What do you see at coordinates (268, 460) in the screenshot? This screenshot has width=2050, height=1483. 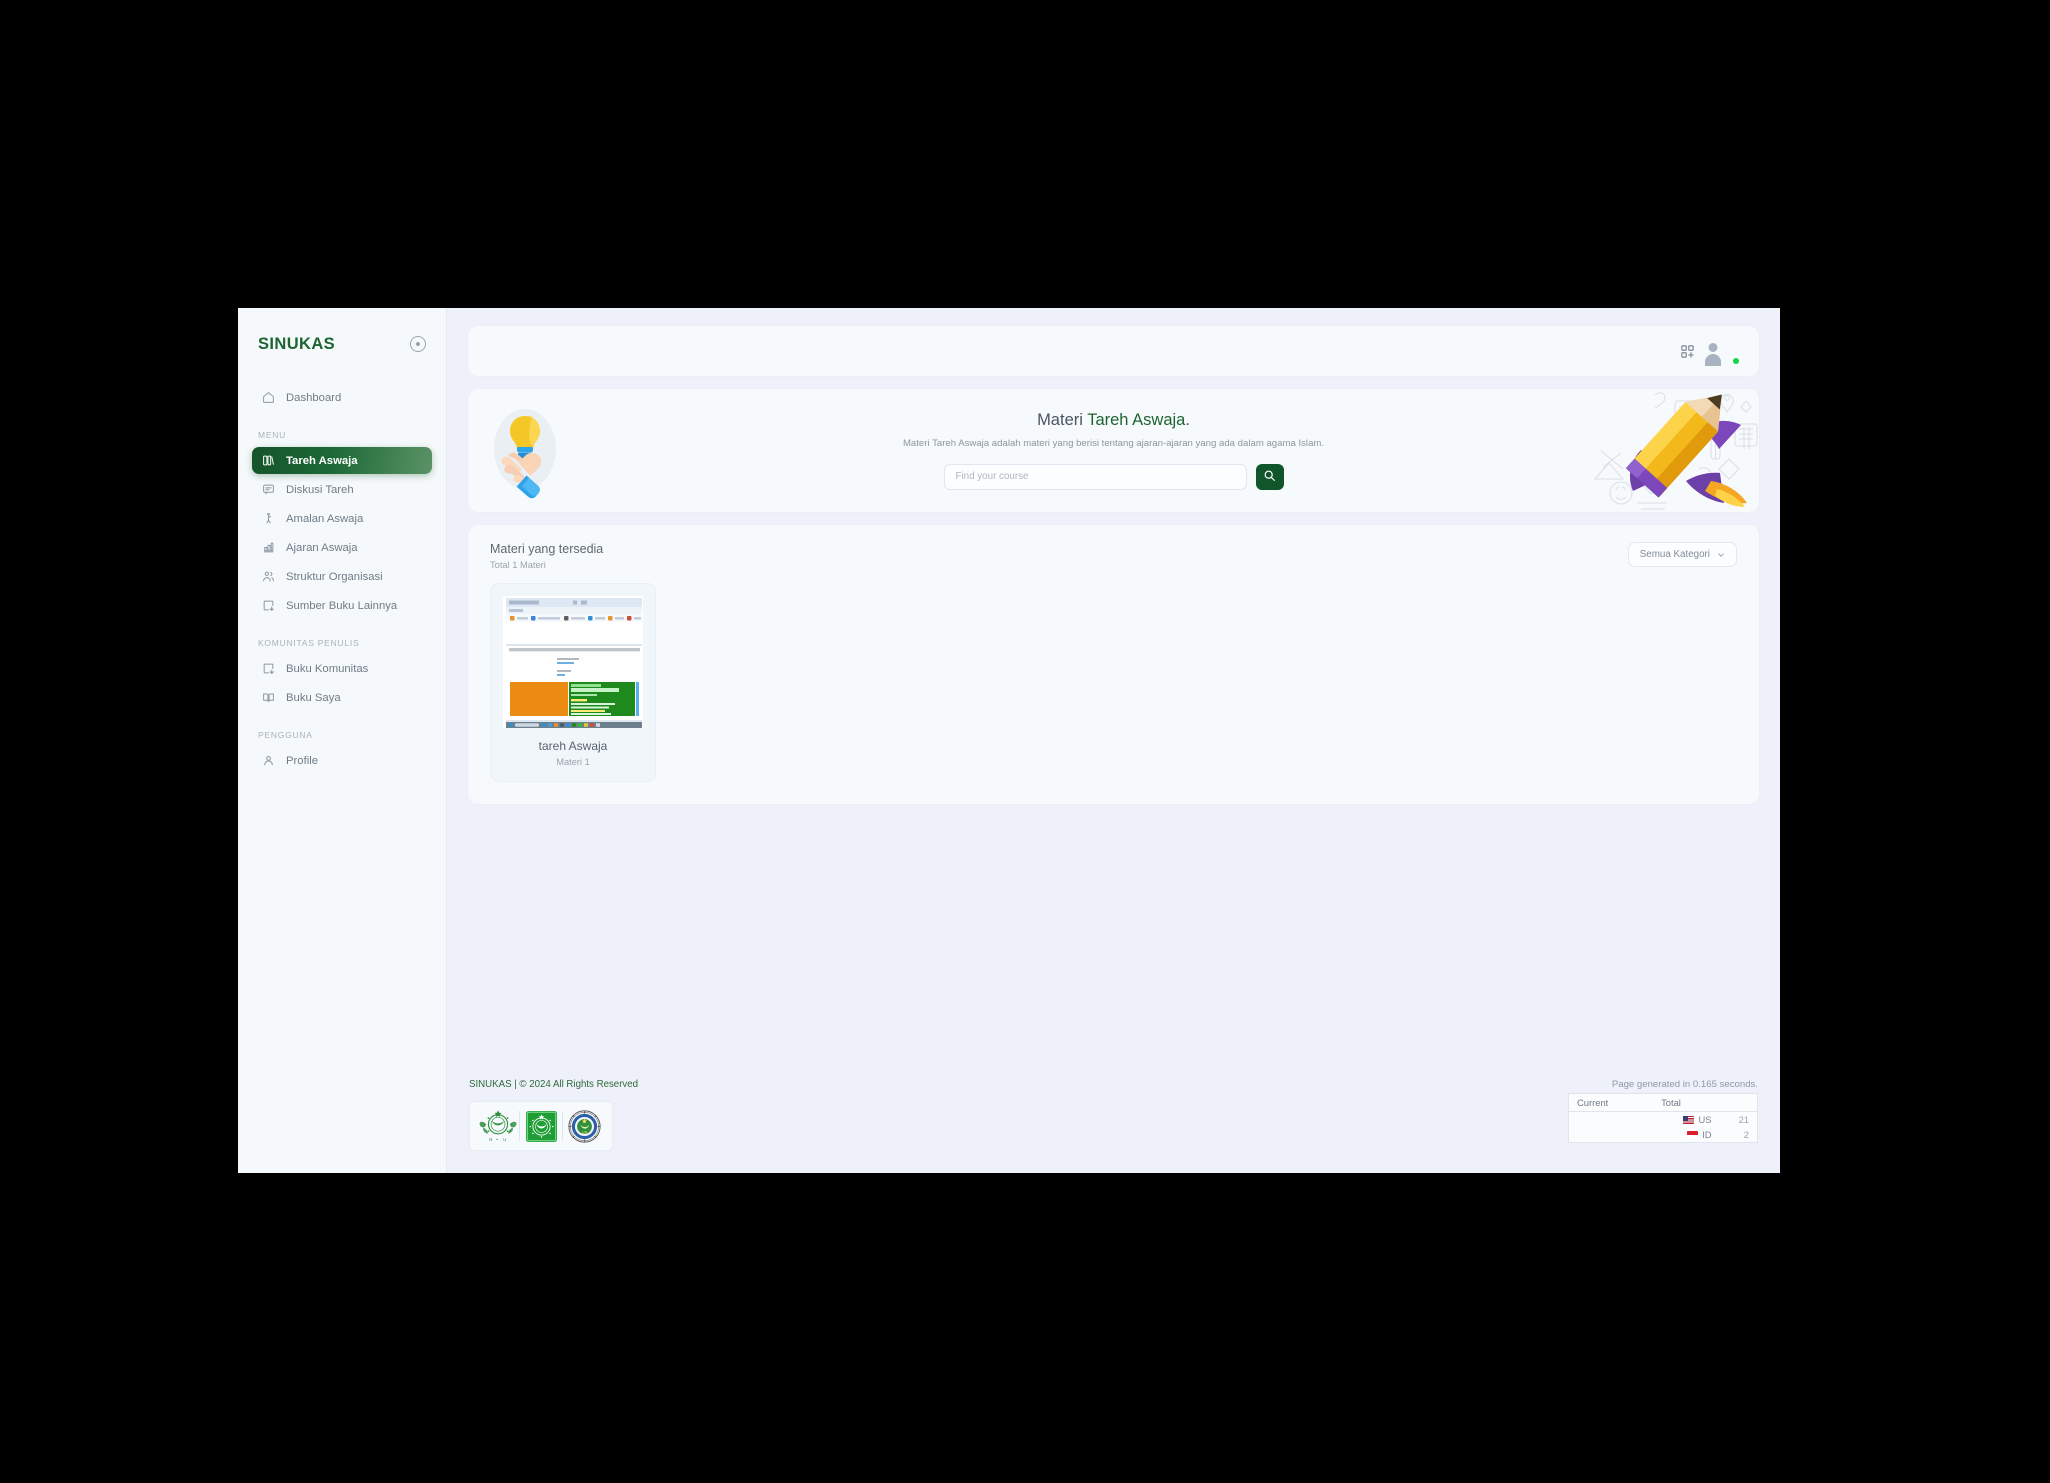 I see `books-icon` at bounding box center [268, 460].